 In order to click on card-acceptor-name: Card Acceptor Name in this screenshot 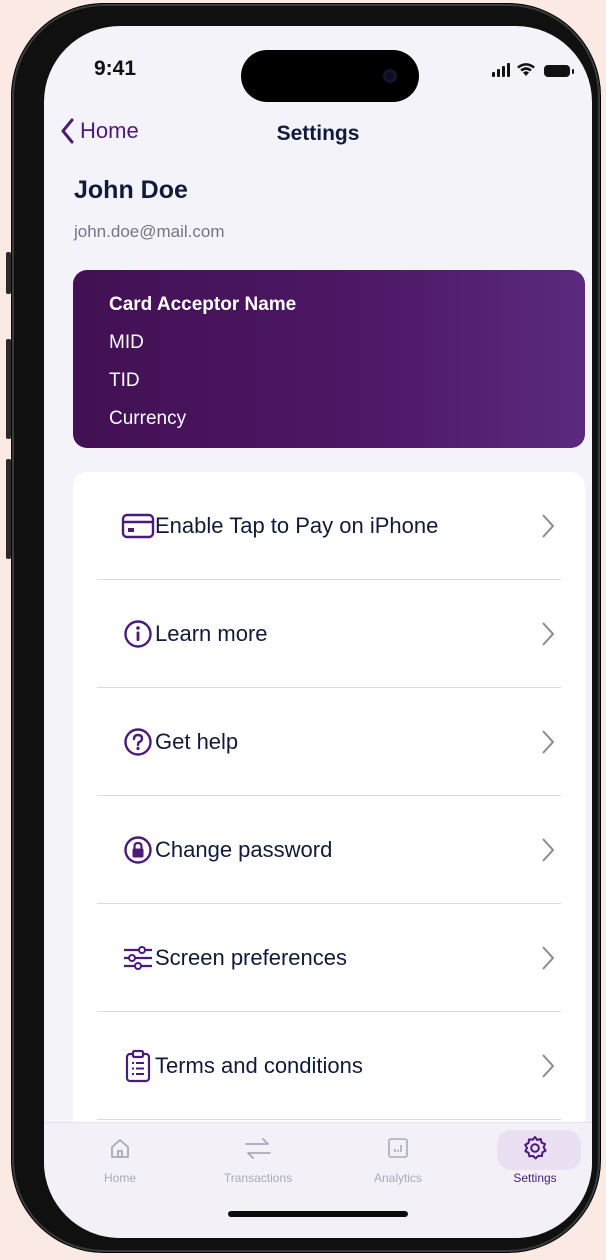, I will do `click(203, 304)`.